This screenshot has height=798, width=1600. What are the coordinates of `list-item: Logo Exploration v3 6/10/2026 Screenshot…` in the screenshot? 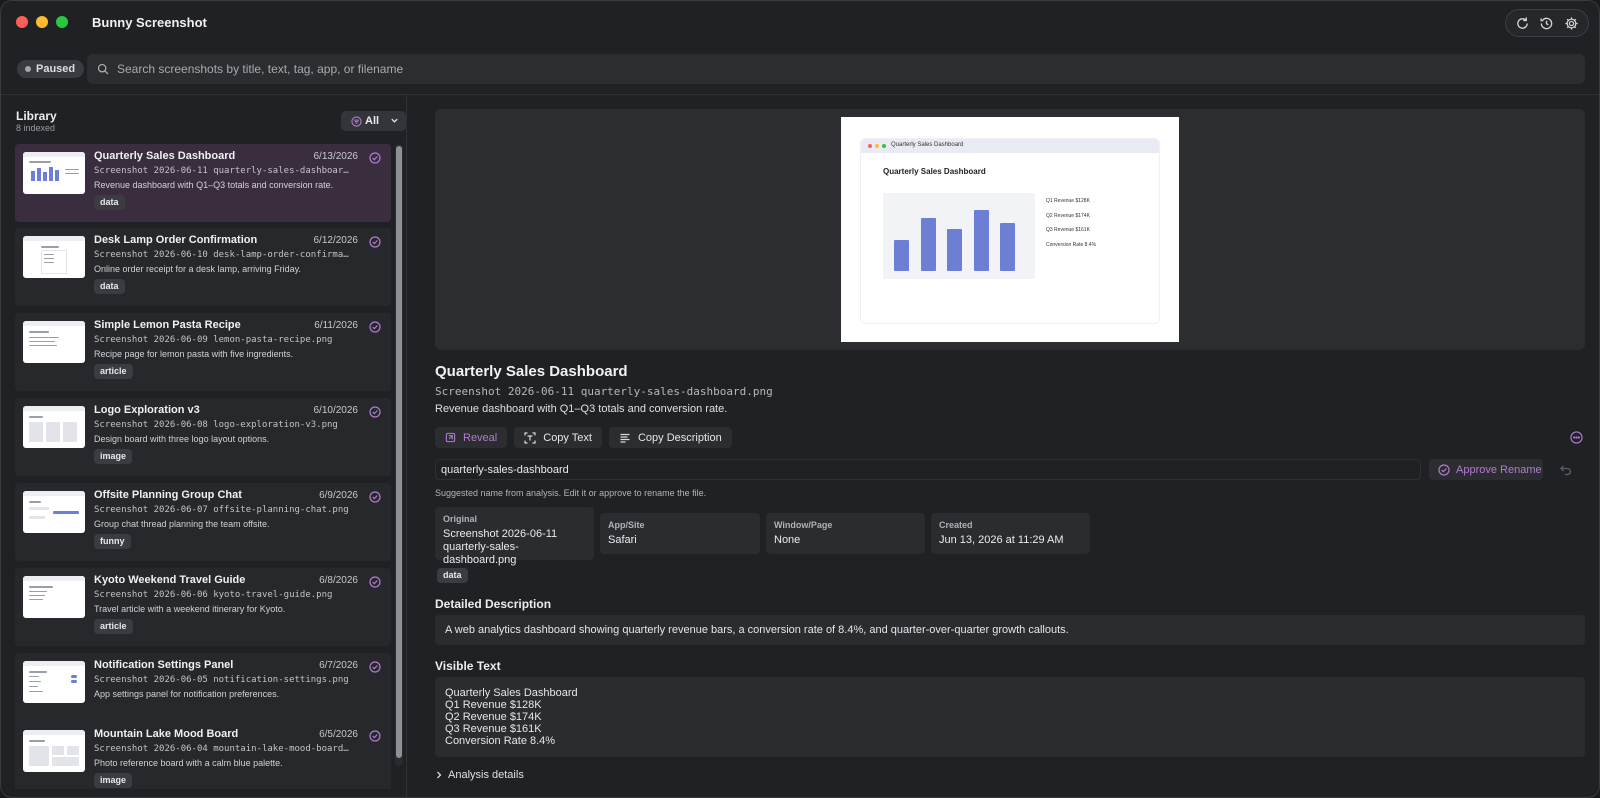 It's located at (203, 437).